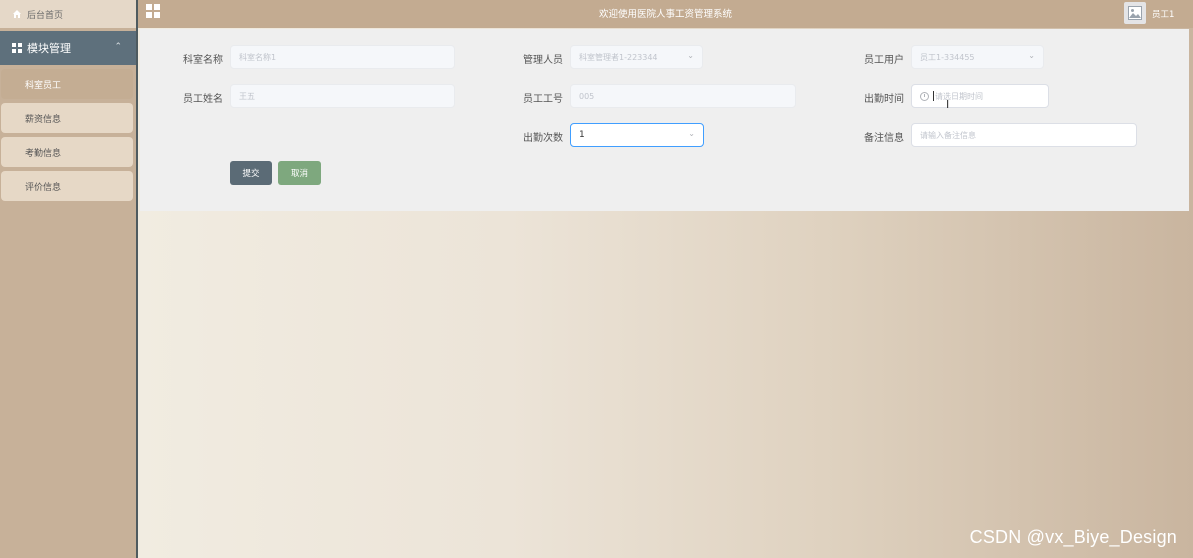 The image size is (1193, 558). Describe the element at coordinates (948, 135) in the screenshot. I see `remark-placeholder: 请输入备注信息` at that location.